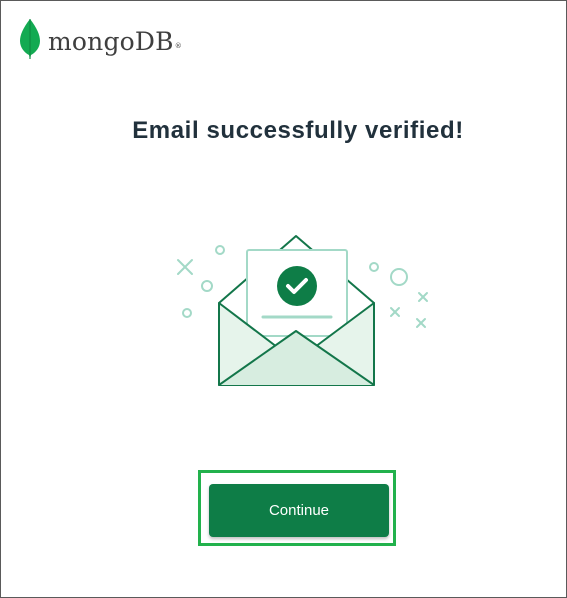 The width and height of the screenshot is (567, 598). I want to click on mongodb-logo: mongoDB ®, so click(100, 39).